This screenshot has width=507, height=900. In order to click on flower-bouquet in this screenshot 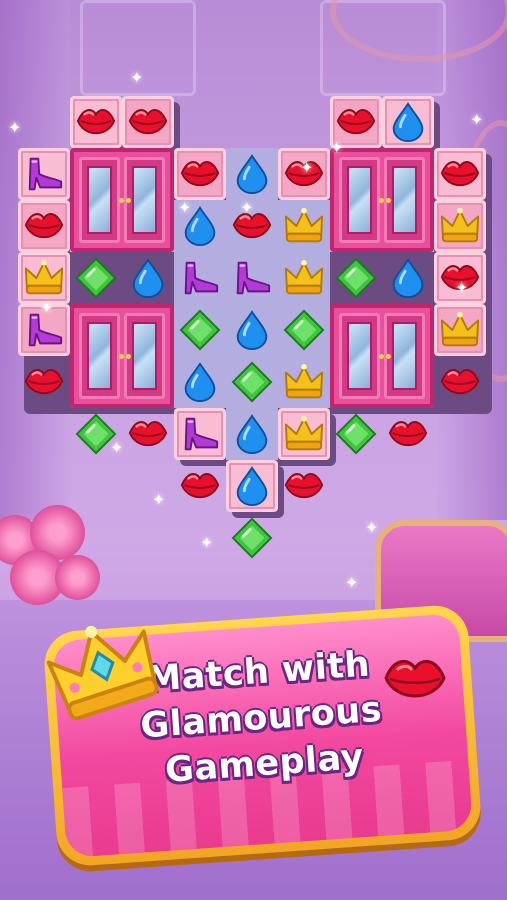, I will do `click(55, 565)`.